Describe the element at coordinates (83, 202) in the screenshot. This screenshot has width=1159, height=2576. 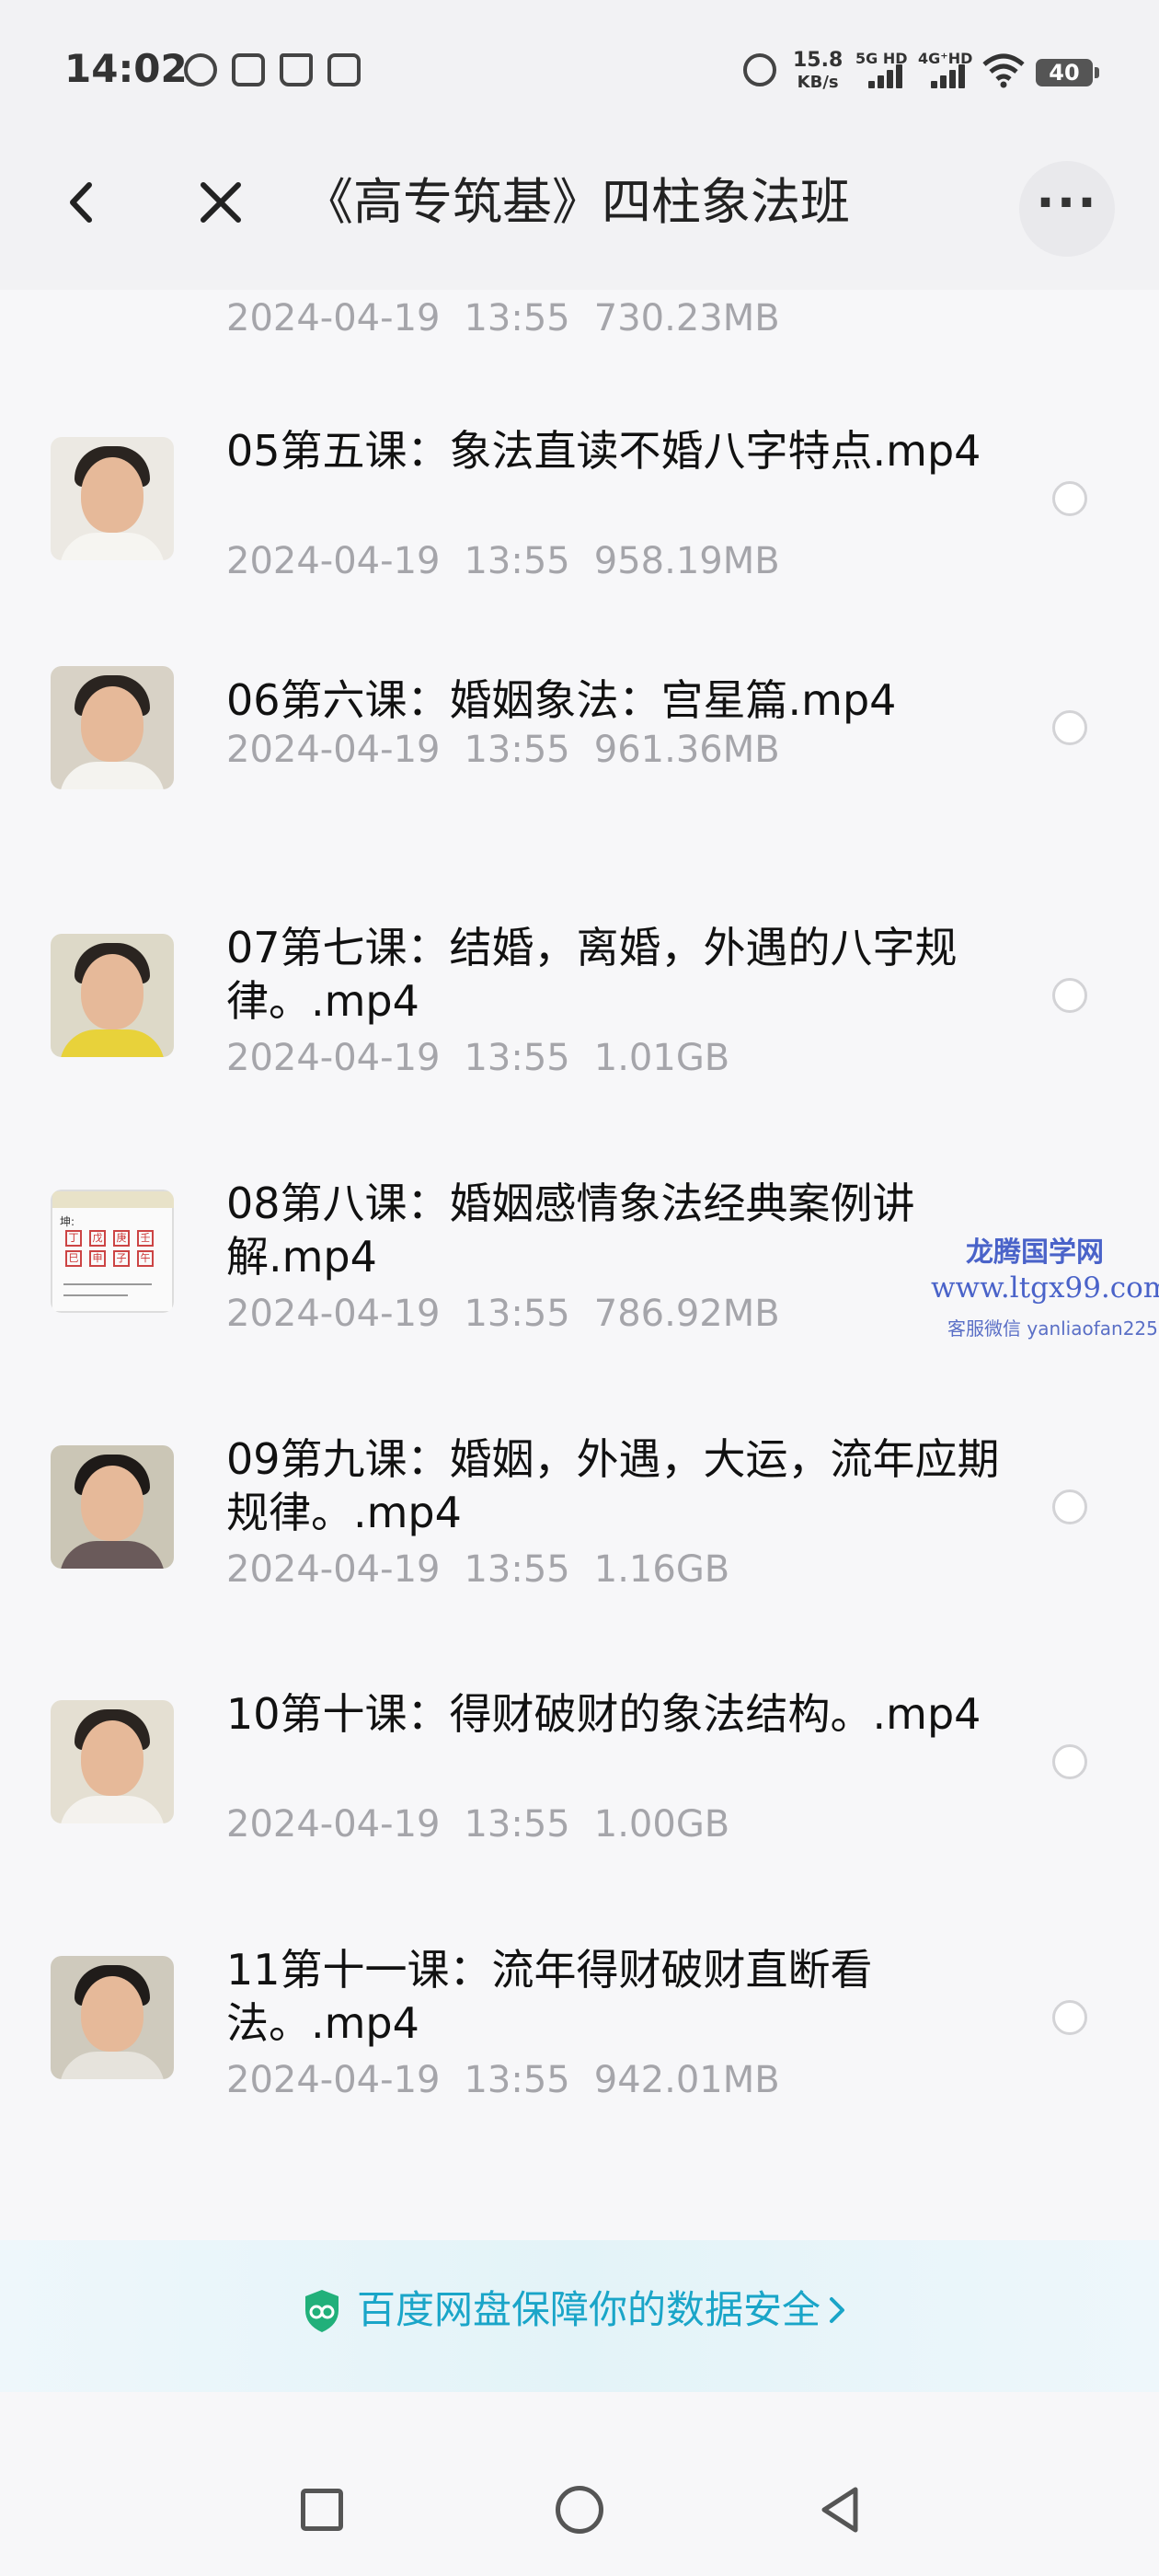
I see `chevron-left-icon` at that location.